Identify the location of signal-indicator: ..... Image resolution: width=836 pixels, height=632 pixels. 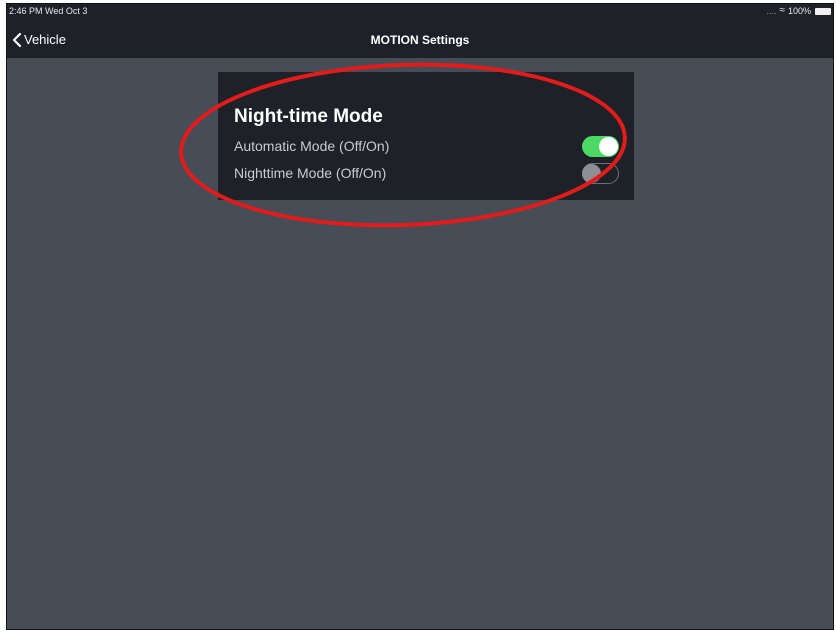
(771, 11).